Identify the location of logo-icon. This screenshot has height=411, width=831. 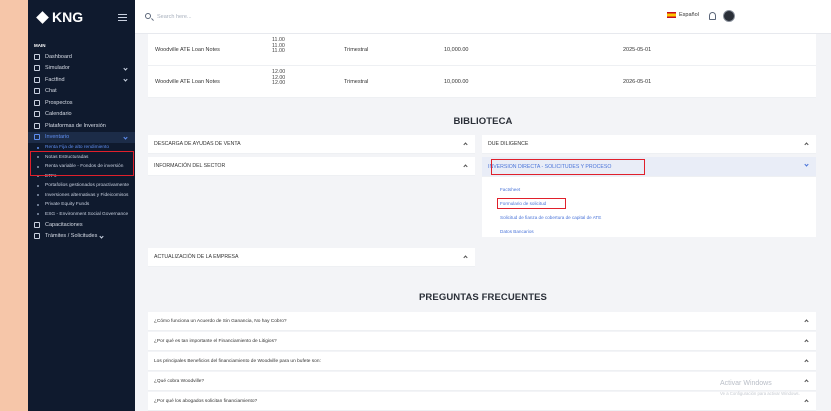
(42, 17).